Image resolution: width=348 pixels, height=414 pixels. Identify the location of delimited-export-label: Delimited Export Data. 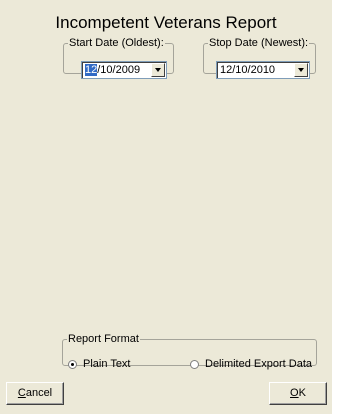
(258, 364).